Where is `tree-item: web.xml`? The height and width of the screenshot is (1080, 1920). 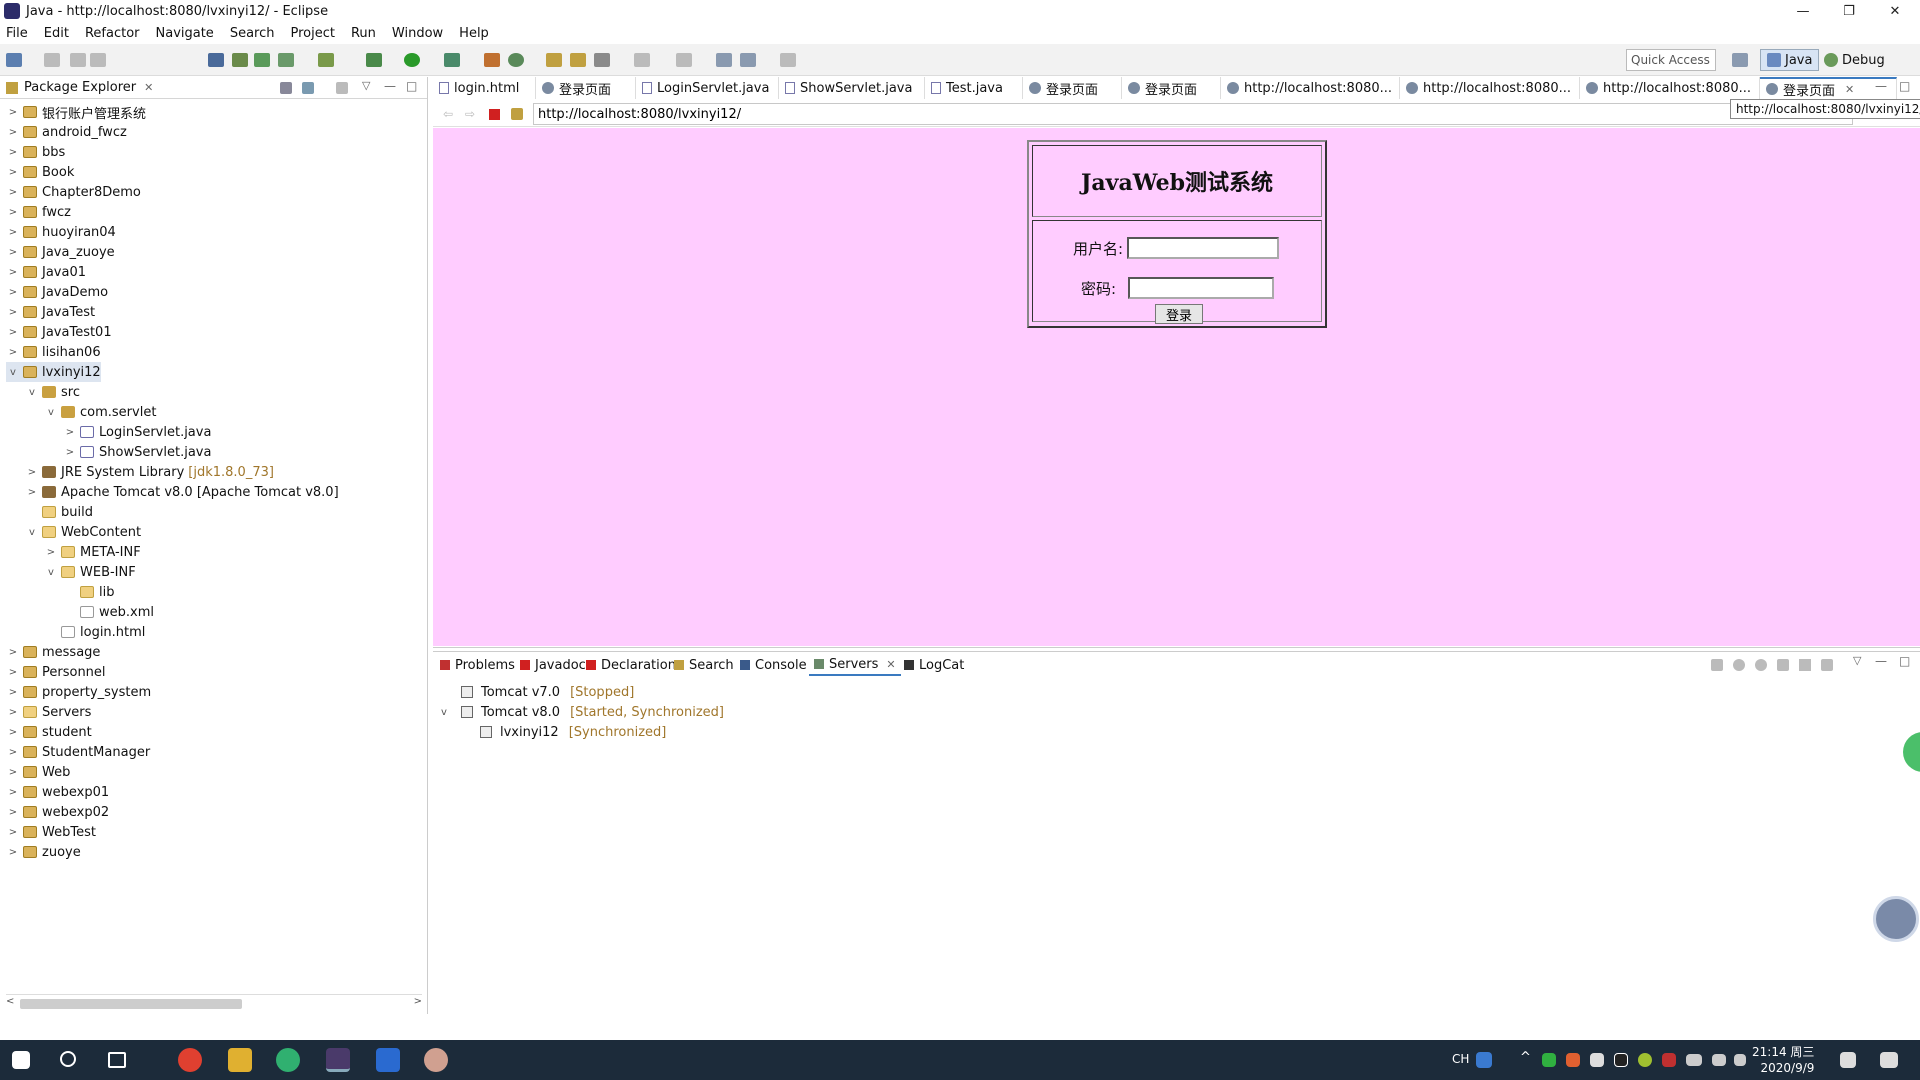
tree-item: web.xml is located at coordinates (108, 612).